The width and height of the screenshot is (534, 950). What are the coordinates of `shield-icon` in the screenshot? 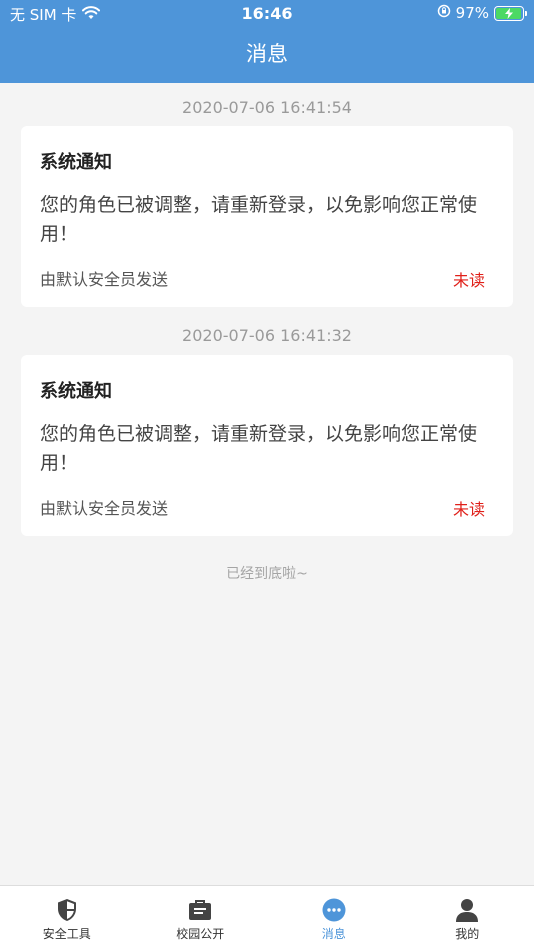 It's located at (67, 910).